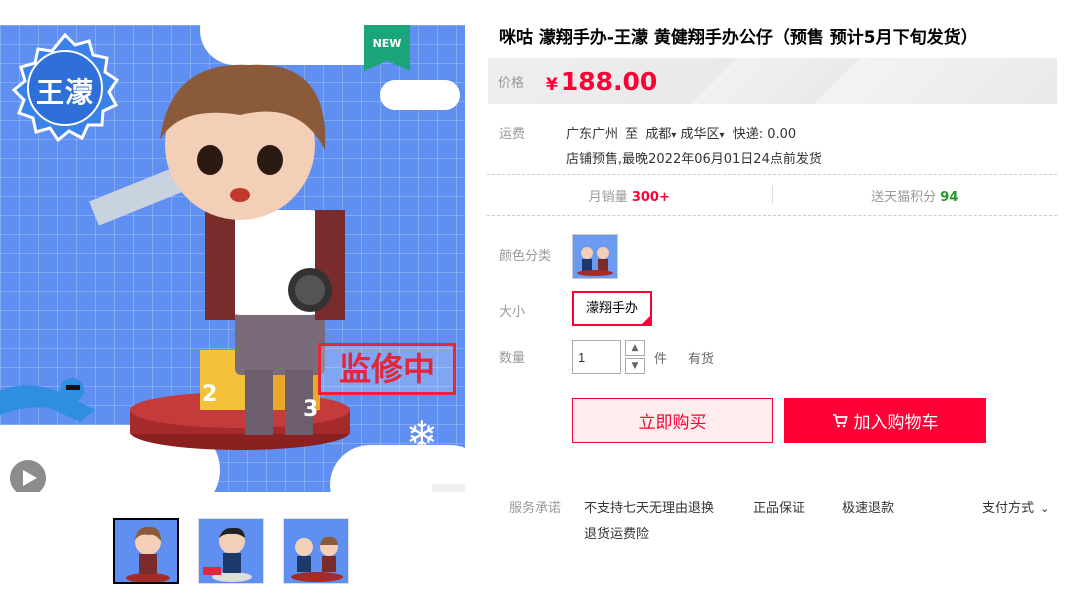  I want to click on quantity-label: 数量, so click(512, 358).